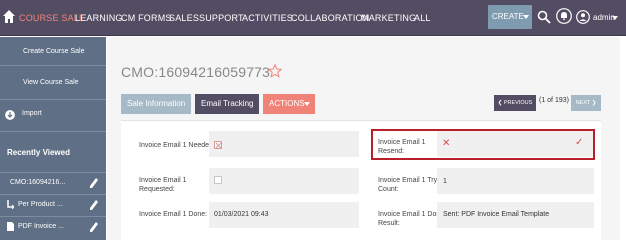  Describe the element at coordinates (408, 180) in the screenshot. I see `field-label-line: Invoice Email 1 Try` at that location.